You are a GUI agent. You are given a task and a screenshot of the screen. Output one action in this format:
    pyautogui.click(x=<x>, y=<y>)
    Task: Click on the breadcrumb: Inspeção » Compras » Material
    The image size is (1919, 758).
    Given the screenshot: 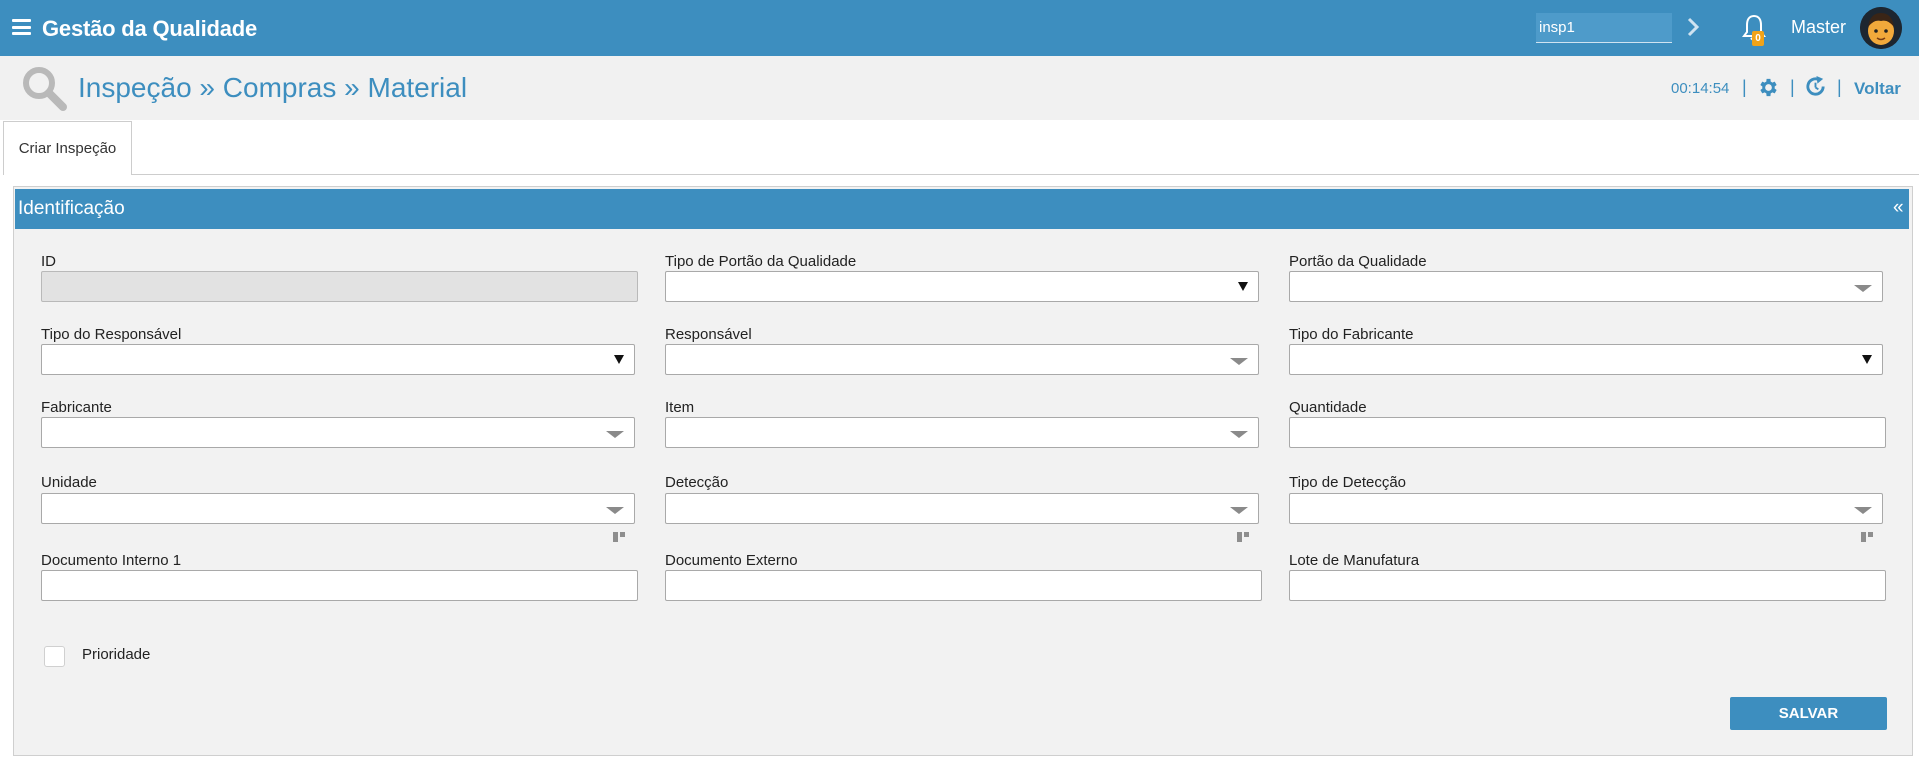 What is the action you would take?
    pyautogui.click(x=273, y=87)
    